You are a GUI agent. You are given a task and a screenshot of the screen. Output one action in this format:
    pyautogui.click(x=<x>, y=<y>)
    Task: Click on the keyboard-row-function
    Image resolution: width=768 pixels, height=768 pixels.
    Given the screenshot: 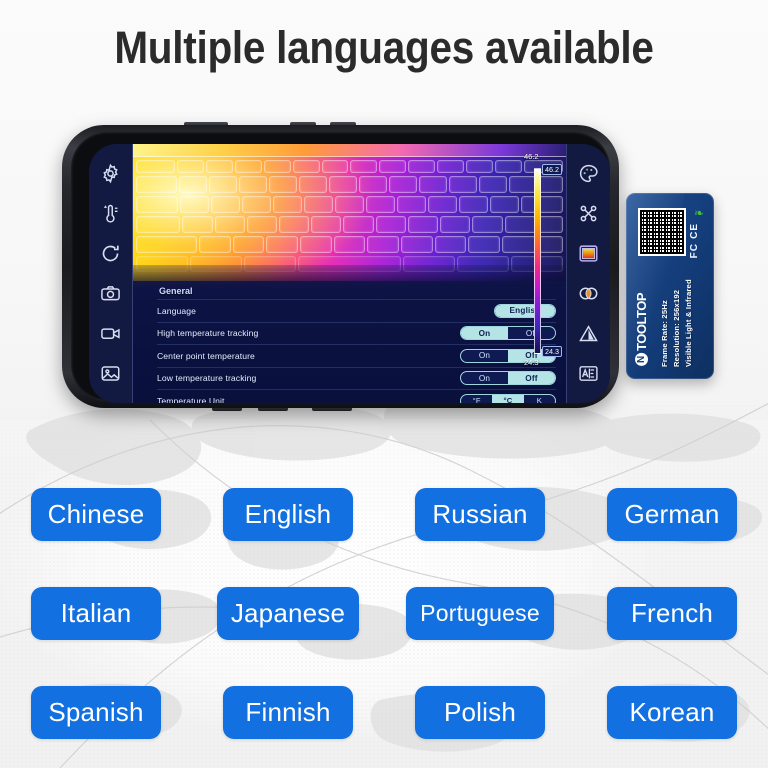 What is the action you would take?
    pyautogui.click(x=349, y=166)
    